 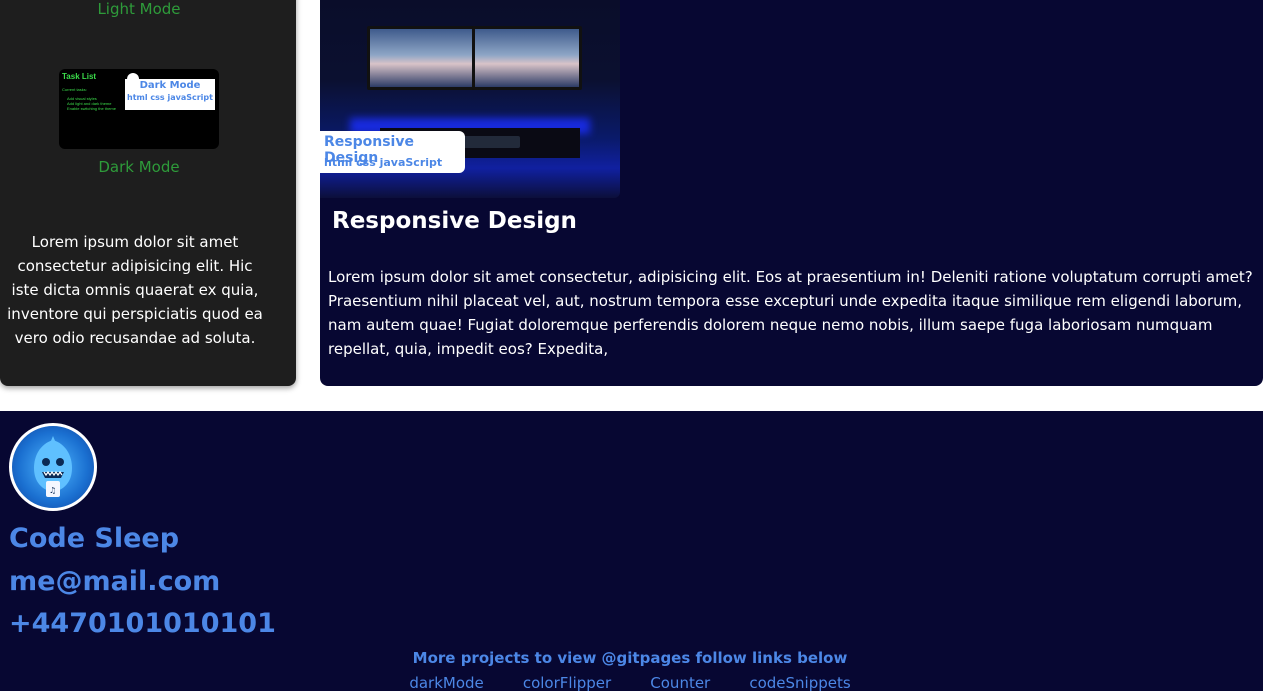 What do you see at coordinates (79, 76) in the screenshot?
I see `thumbnail-title: Task List` at bounding box center [79, 76].